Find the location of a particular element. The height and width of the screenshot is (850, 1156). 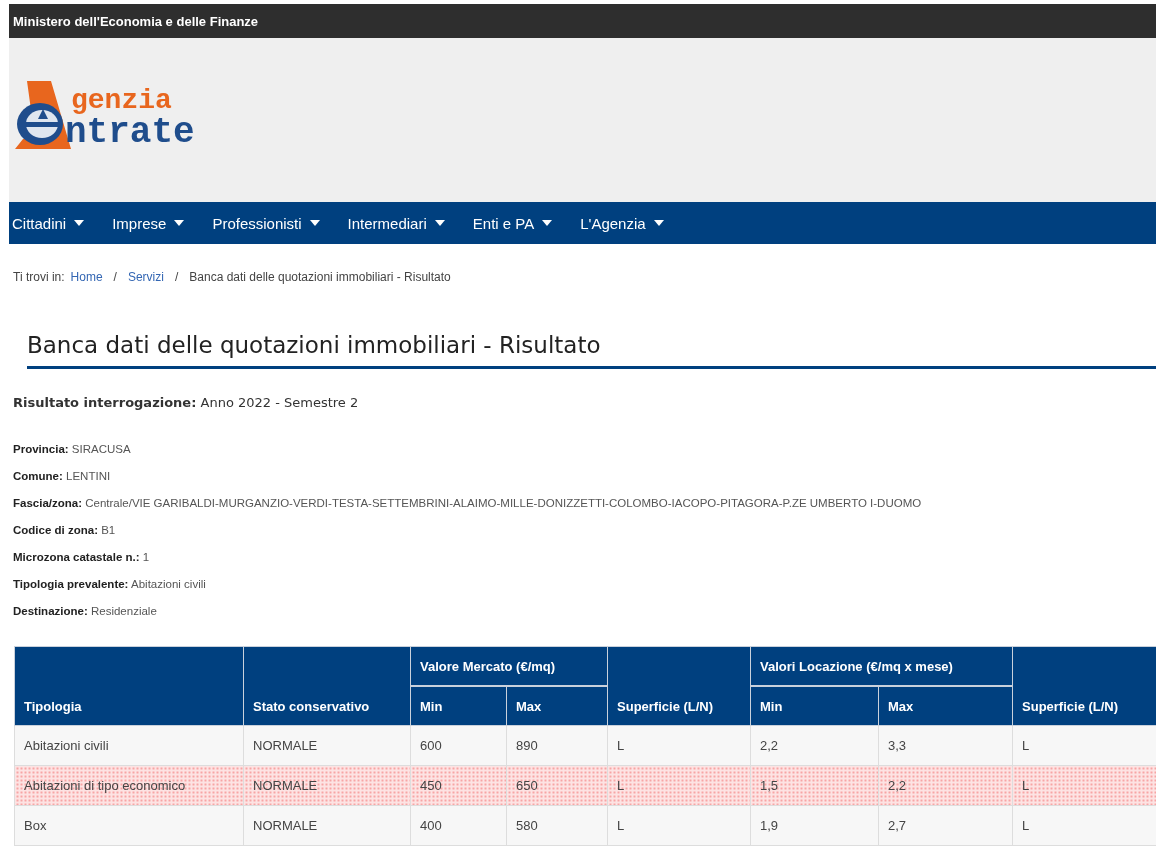

detail-line: Fascia/zona: Centrale/VIE GARIBALDI-MURGANZIO-VERDI-TESTA-SETTEMBRINI-ALAIMO-MILLE-DONIZZETTI-COLOMBO-IACOPO-PITAGORA-P.ZE UMBERTO I-DUOMO is located at coordinates (468, 503).